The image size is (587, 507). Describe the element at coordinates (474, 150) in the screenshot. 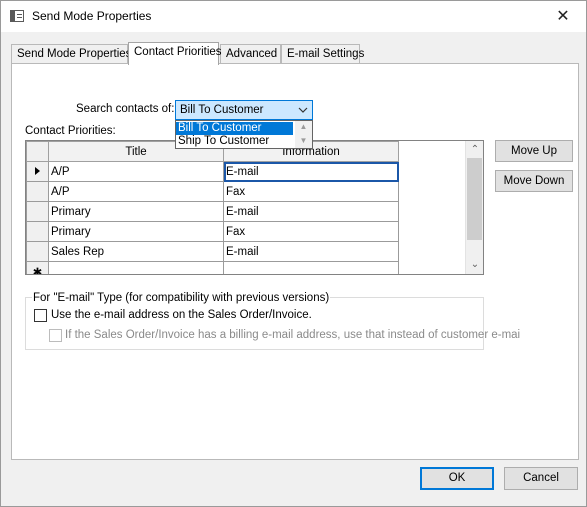

I see `scroll-up-icon: ⌃` at that location.